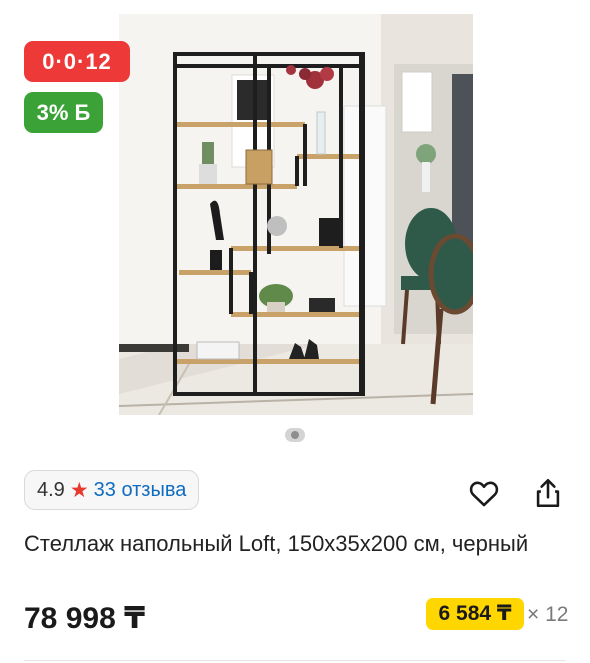 The image size is (590, 663). What do you see at coordinates (84, 618) in the screenshot?
I see `product-price: 78 998 ₸` at bounding box center [84, 618].